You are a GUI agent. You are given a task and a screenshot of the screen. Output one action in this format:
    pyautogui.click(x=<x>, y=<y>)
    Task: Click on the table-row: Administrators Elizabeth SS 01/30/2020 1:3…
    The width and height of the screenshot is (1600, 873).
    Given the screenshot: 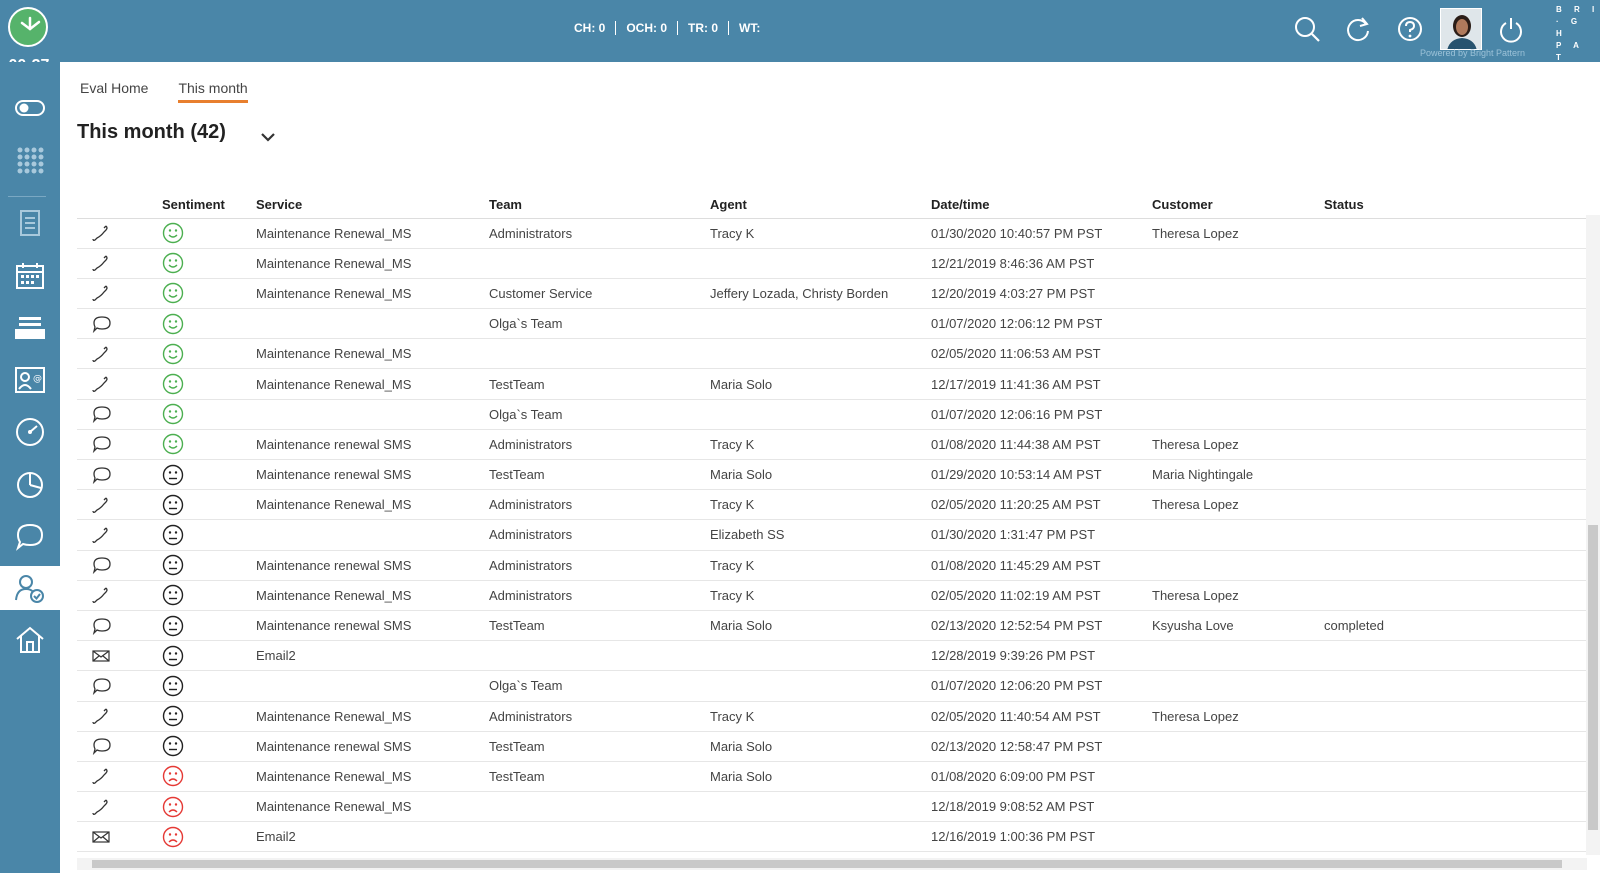 What is the action you would take?
    pyautogui.click(x=832, y=535)
    